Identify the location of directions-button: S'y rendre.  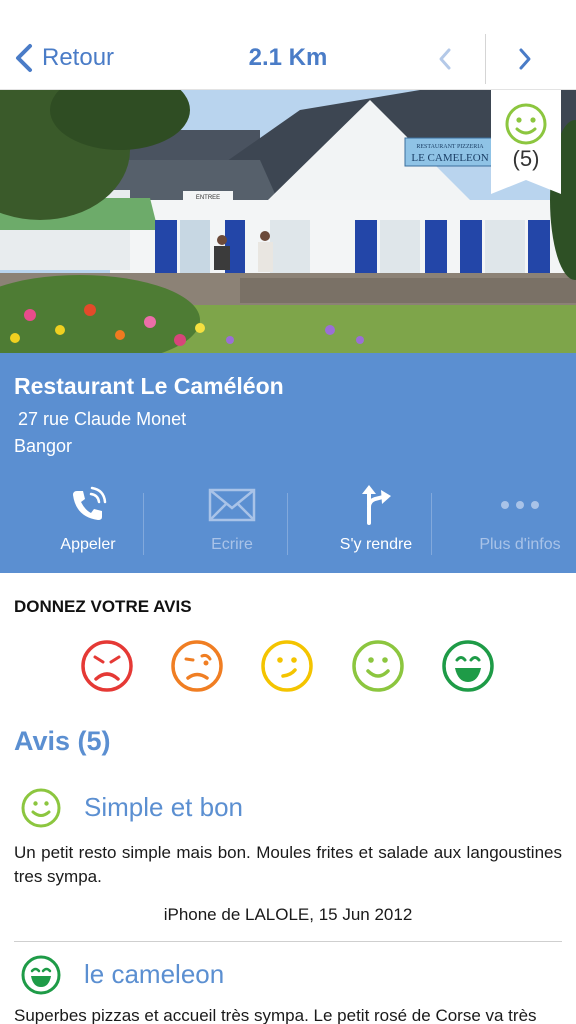
(376, 523).